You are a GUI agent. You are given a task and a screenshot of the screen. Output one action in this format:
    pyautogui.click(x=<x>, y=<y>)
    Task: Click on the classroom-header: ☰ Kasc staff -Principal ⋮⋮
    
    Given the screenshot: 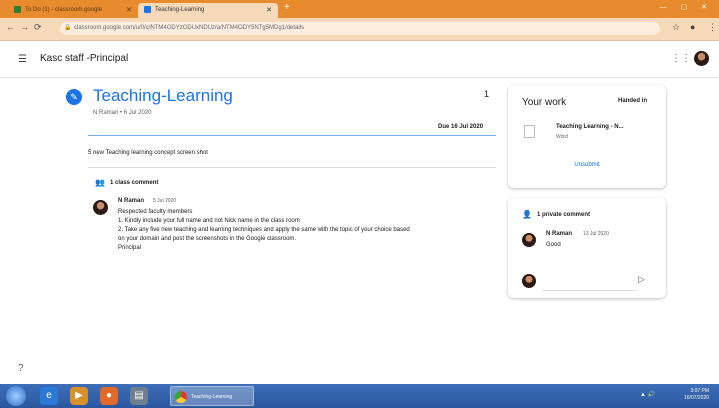 What is the action you would take?
    pyautogui.click(x=359, y=59)
    